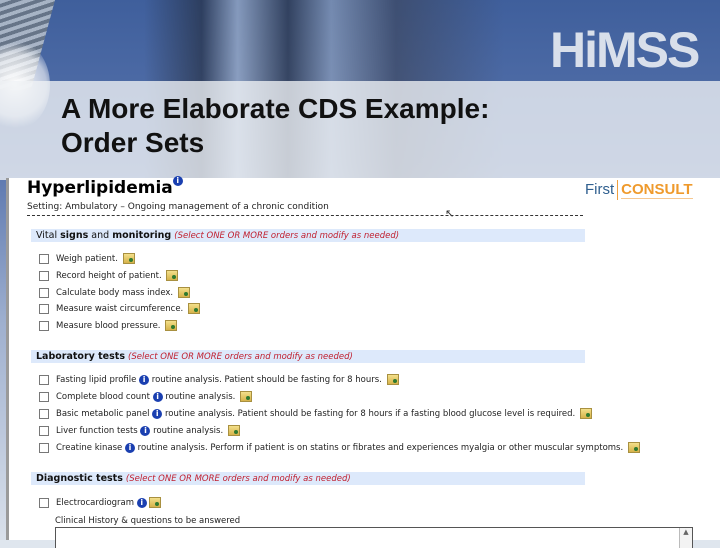  I want to click on order-label: Calculate body mass index., so click(115, 293).